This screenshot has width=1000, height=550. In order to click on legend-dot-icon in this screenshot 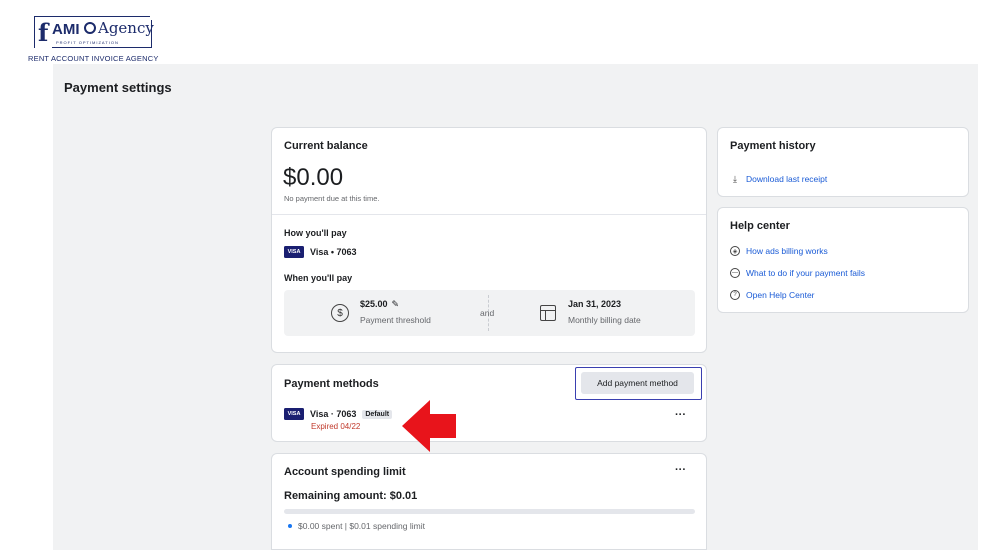, I will do `click(290, 526)`.